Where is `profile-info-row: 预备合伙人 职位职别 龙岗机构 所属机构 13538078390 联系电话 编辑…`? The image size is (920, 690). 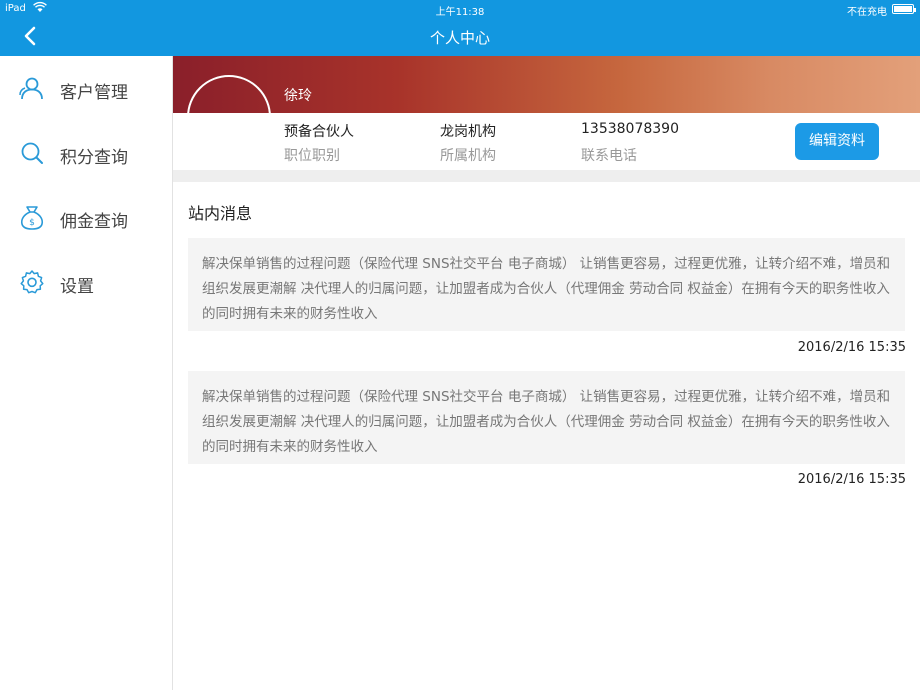
profile-info-row: 预备合伙人 职位职别 龙岗机构 所属机构 13538078390 联系电话 编辑… is located at coordinates (546, 141).